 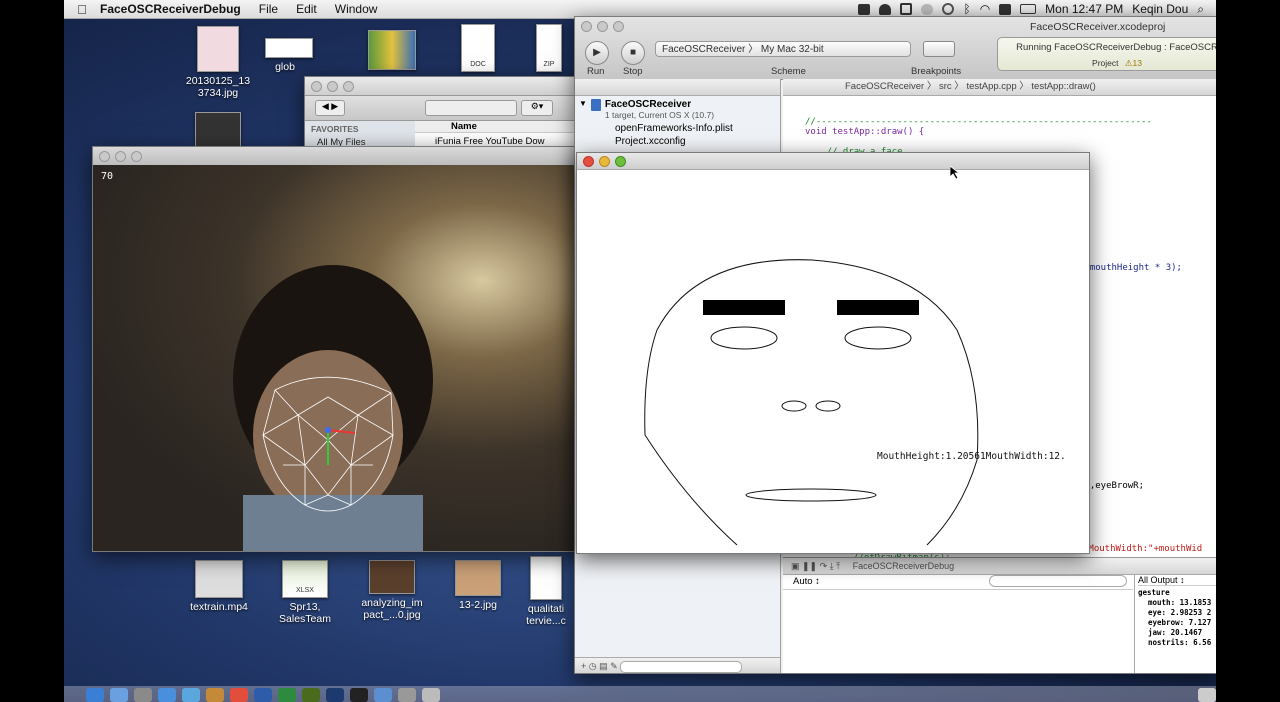 I want to click on camera-titlebar, so click(x=336, y=156).